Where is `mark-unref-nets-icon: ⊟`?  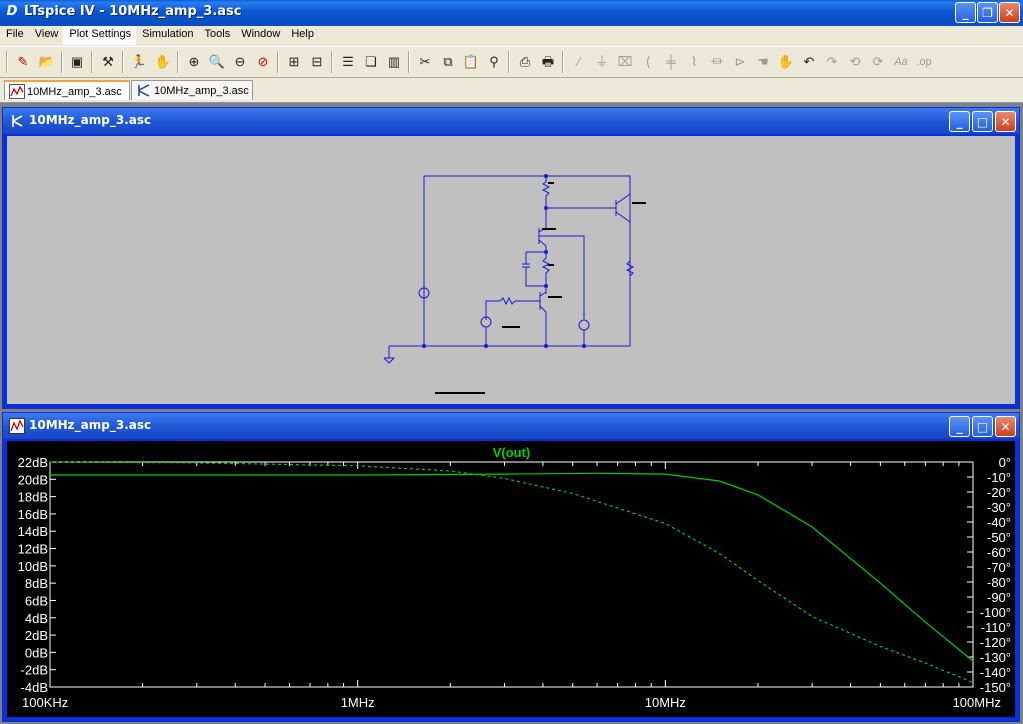
mark-unref-nets-icon: ⊟ is located at coordinates (317, 62).